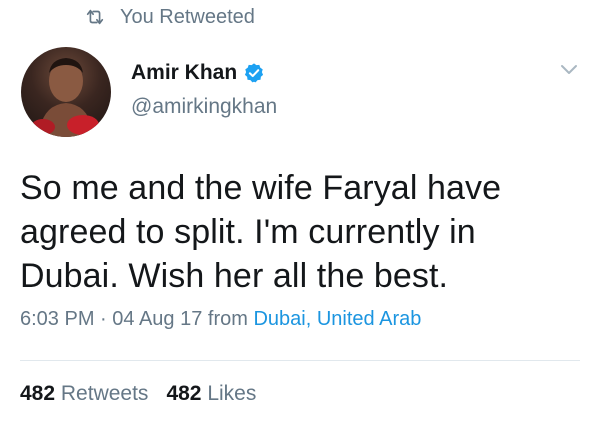  Describe the element at coordinates (38, 393) in the screenshot. I see `retweets-count: 482` at that location.